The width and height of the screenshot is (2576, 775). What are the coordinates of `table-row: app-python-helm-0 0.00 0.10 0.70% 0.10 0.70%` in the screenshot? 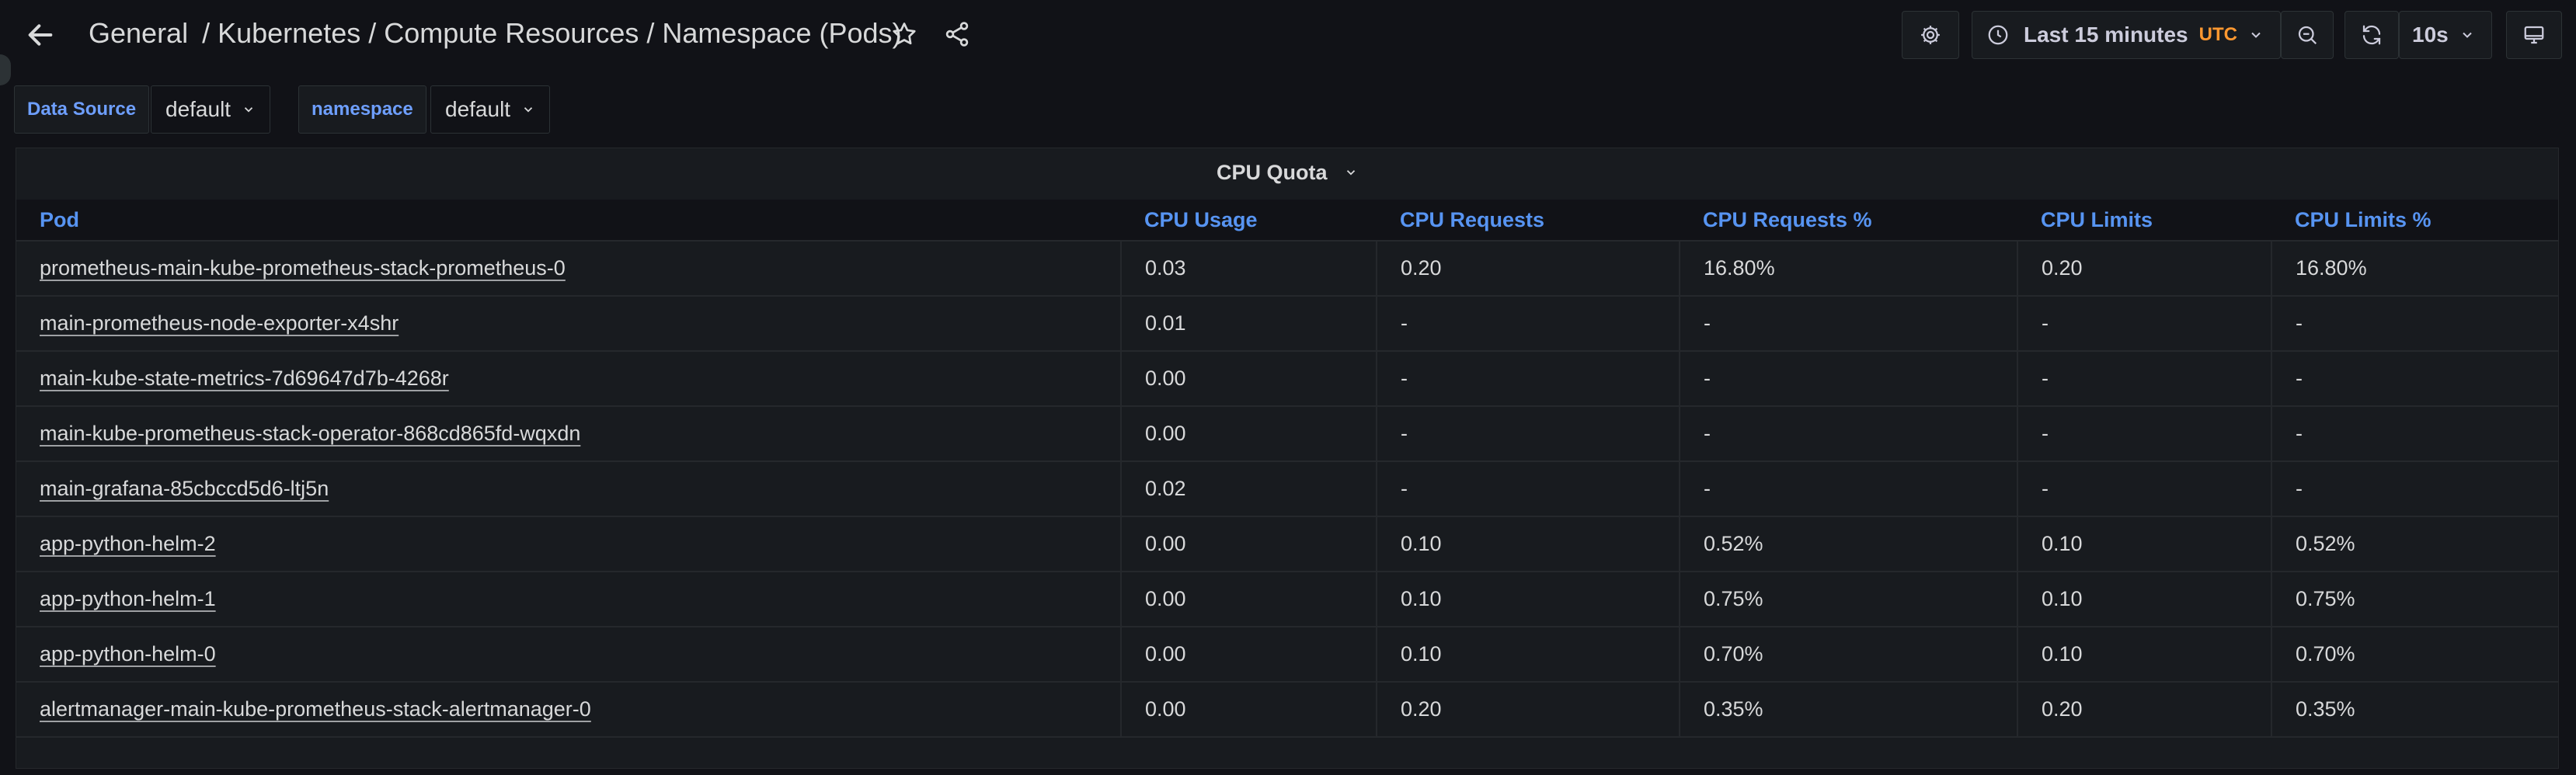 It's located at (1287, 655).